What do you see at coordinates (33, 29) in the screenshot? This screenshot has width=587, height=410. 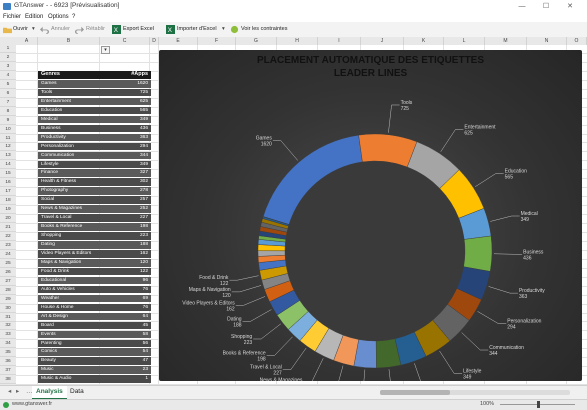 I see `open-dropdown-icon: ▾` at bounding box center [33, 29].